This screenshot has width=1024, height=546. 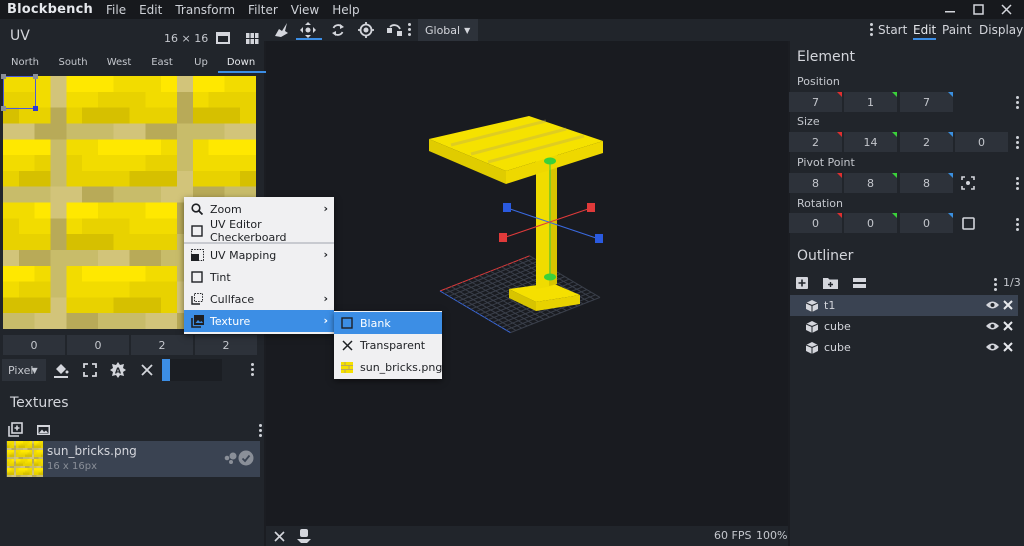 I want to click on ctx-item-checkerboard: UV Editor Checkerboard, so click(x=259, y=231).